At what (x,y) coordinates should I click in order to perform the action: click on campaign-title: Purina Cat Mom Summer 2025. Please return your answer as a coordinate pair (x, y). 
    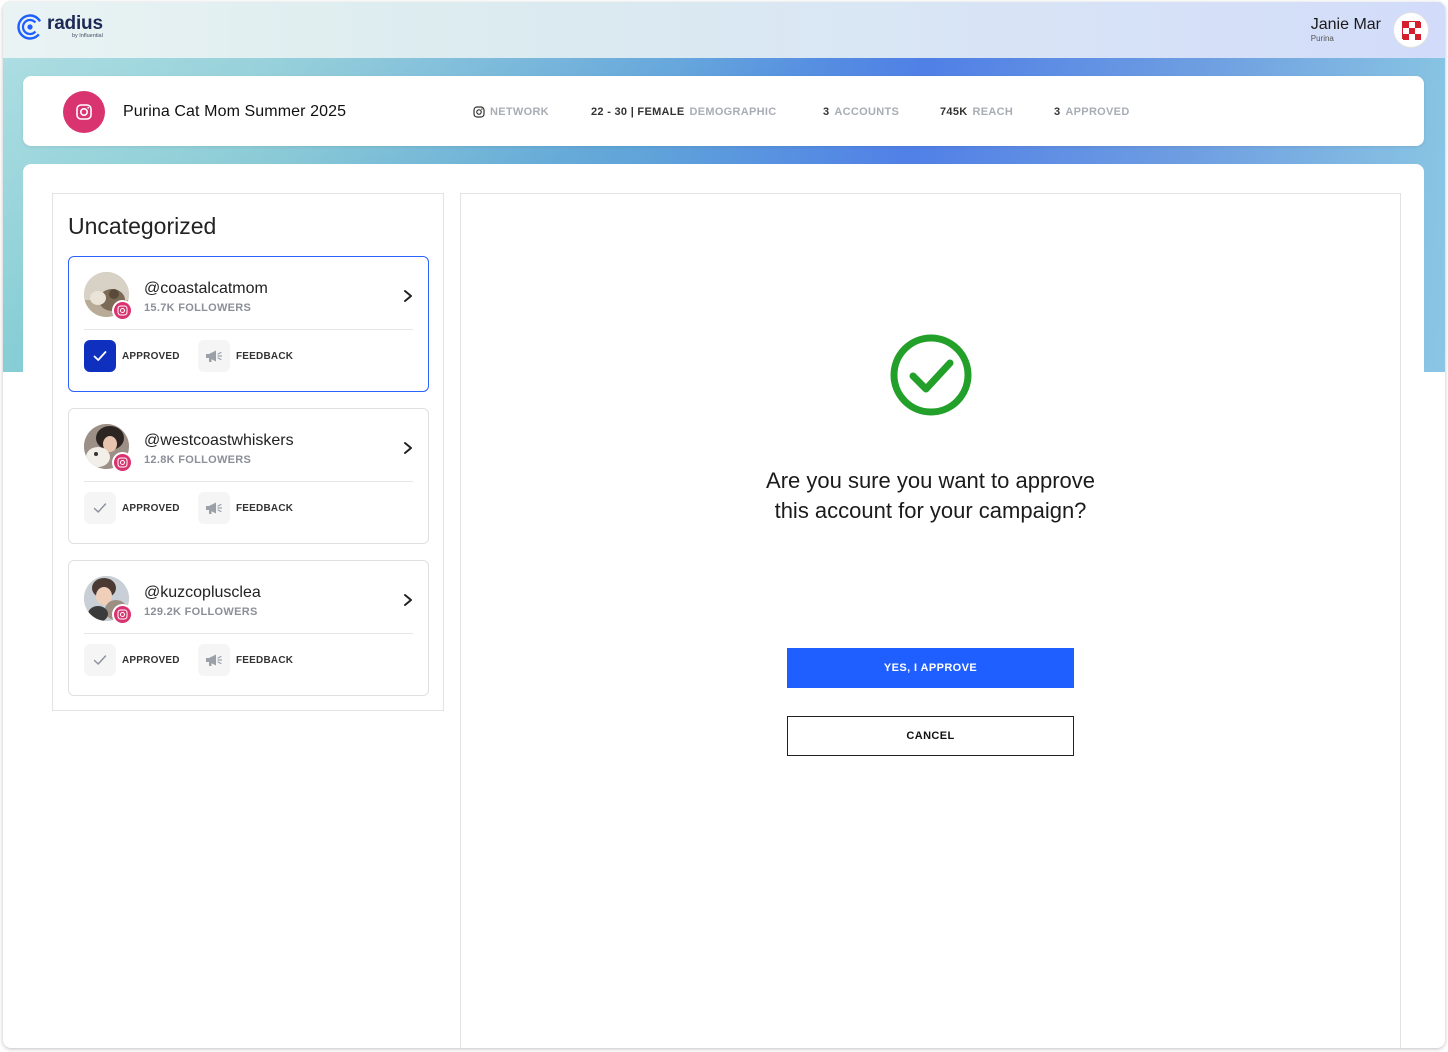
    Looking at the image, I should click on (235, 111).